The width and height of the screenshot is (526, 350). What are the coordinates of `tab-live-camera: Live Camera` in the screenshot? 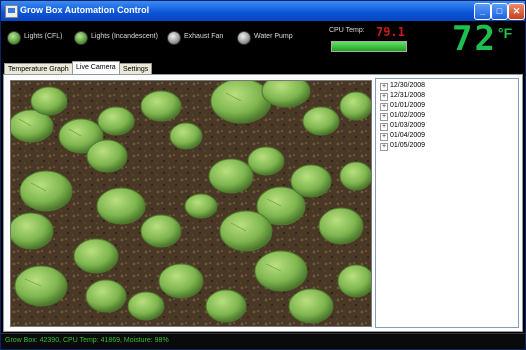 It's located at (96, 68).